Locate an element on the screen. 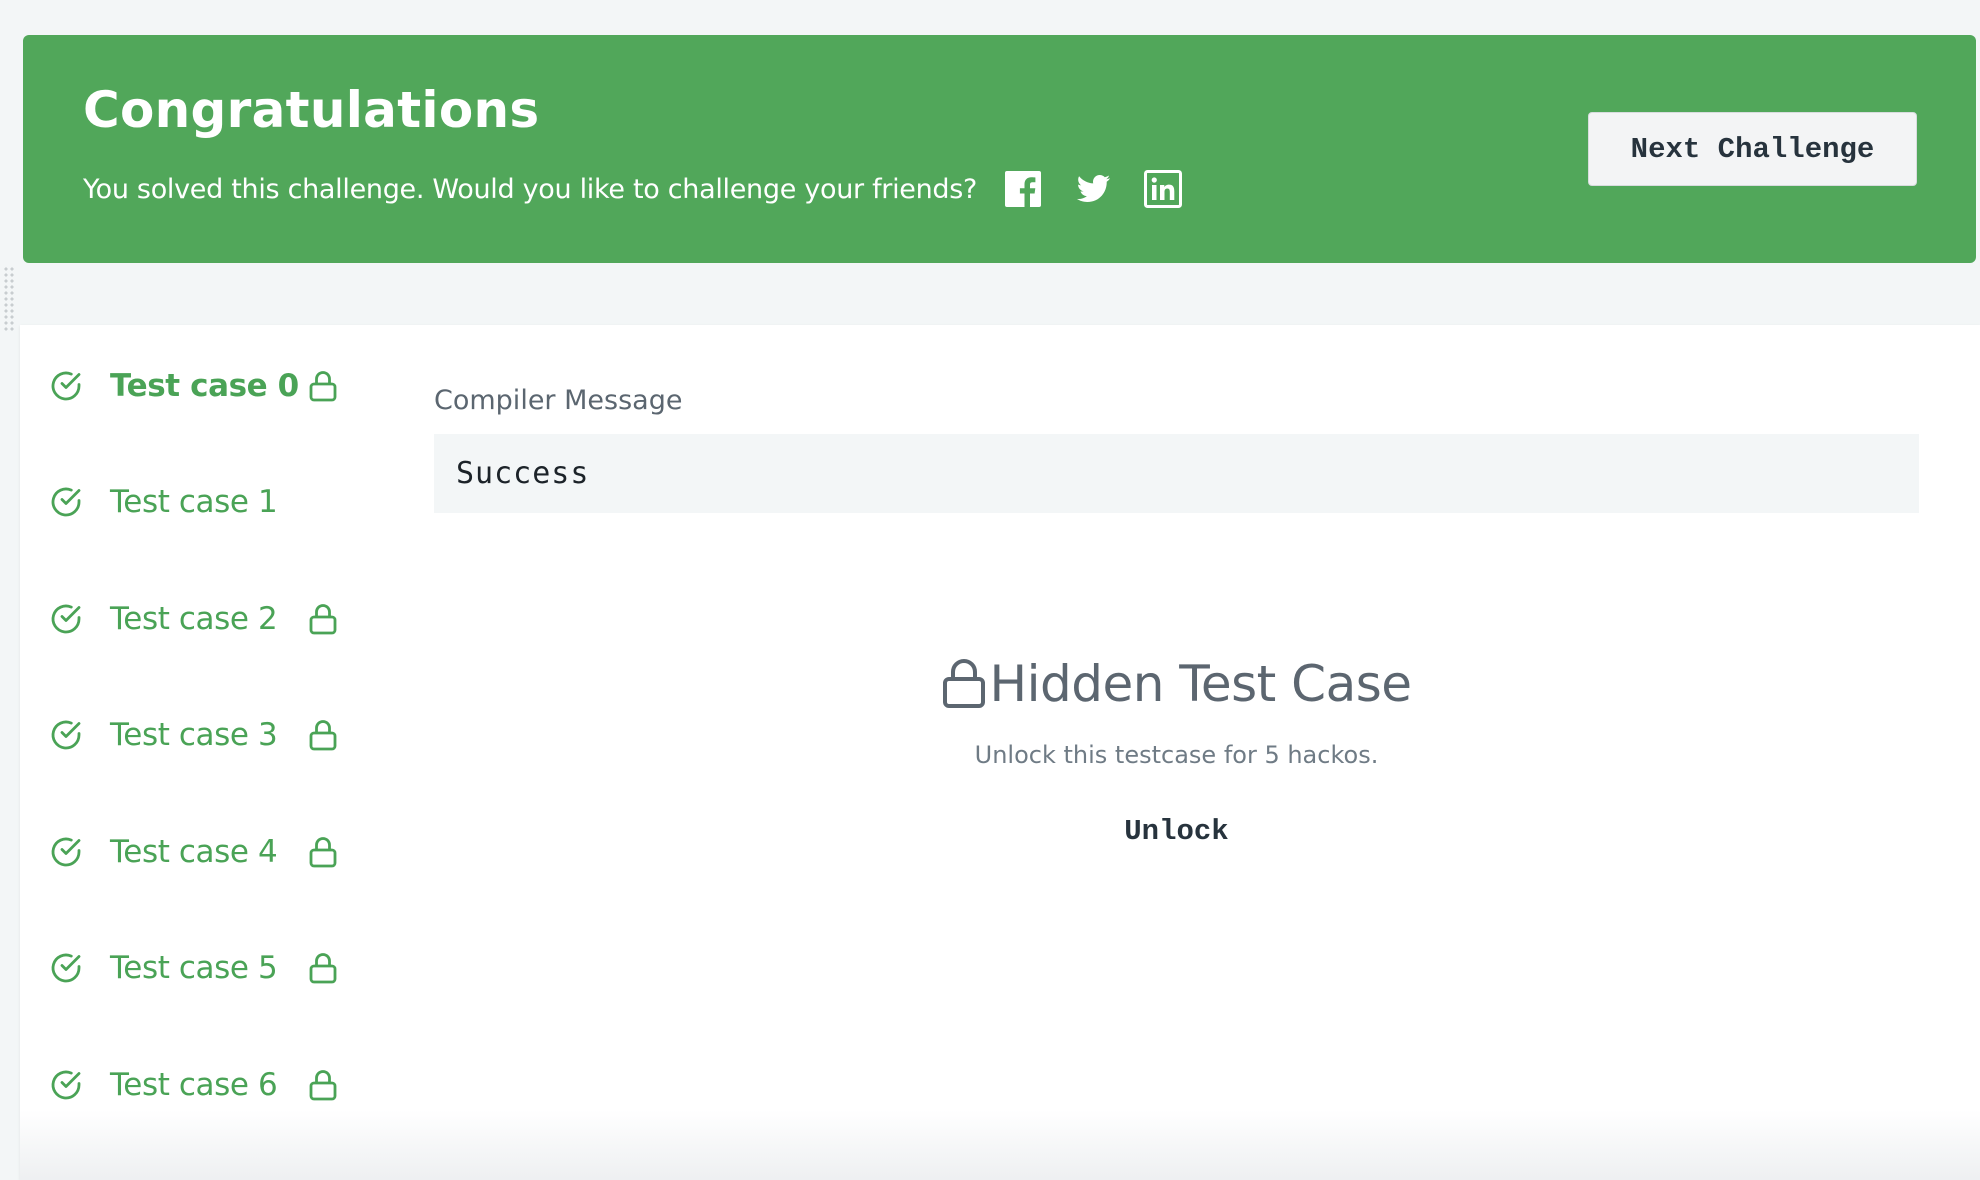  test-case-2: Test case 2 is located at coordinates (218, 619).